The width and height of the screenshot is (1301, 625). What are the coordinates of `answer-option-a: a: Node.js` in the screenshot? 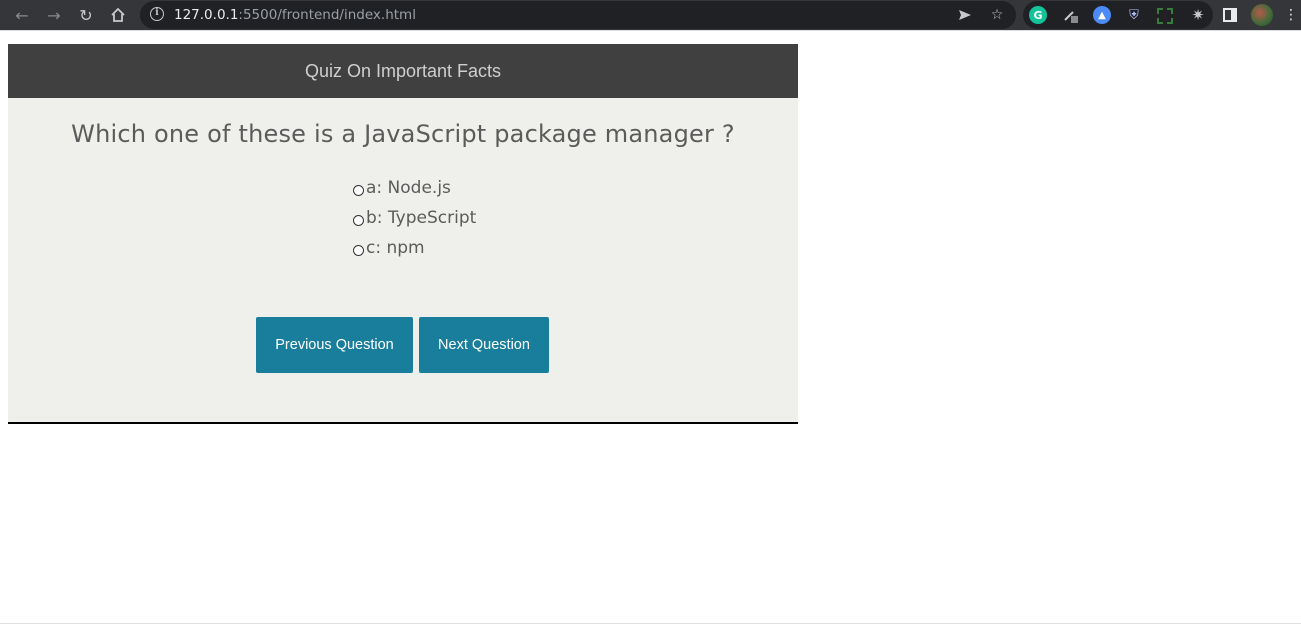 It's located at (414, 188).